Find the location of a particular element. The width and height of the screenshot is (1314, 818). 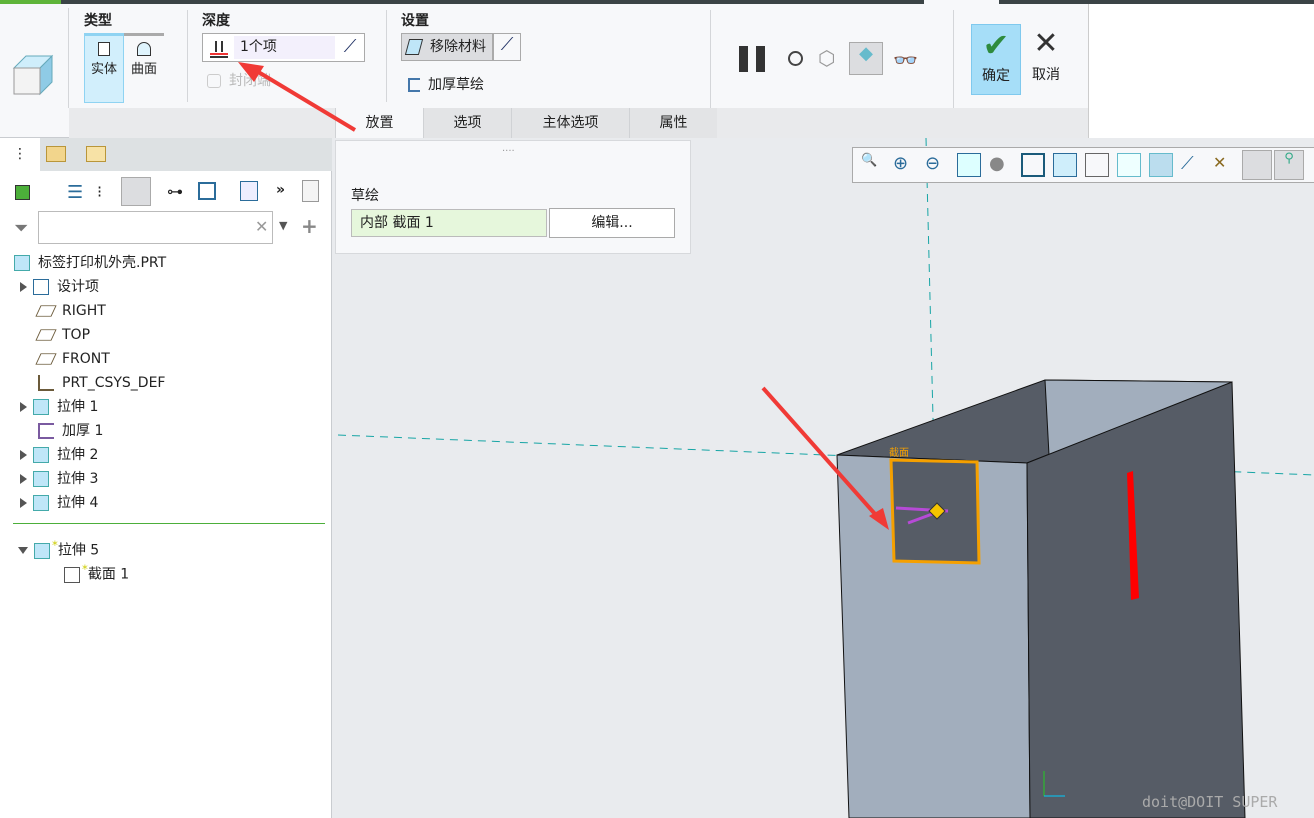

appearance-icon: ● is located at coordinates (1001, 165).